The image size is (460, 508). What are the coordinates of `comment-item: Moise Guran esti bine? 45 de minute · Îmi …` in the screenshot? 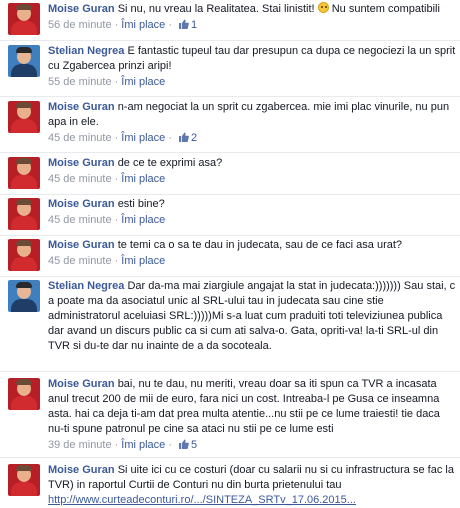 It's located at (230, 215).